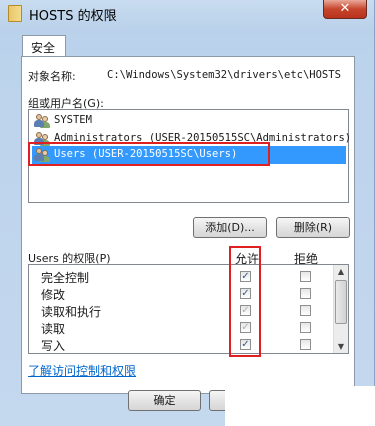 The width and height of the screenshot is (375, 426). What do you see at coordinates (42, 120) in the screenshot?
I see `users-icon` at bounding box center [42, 120].